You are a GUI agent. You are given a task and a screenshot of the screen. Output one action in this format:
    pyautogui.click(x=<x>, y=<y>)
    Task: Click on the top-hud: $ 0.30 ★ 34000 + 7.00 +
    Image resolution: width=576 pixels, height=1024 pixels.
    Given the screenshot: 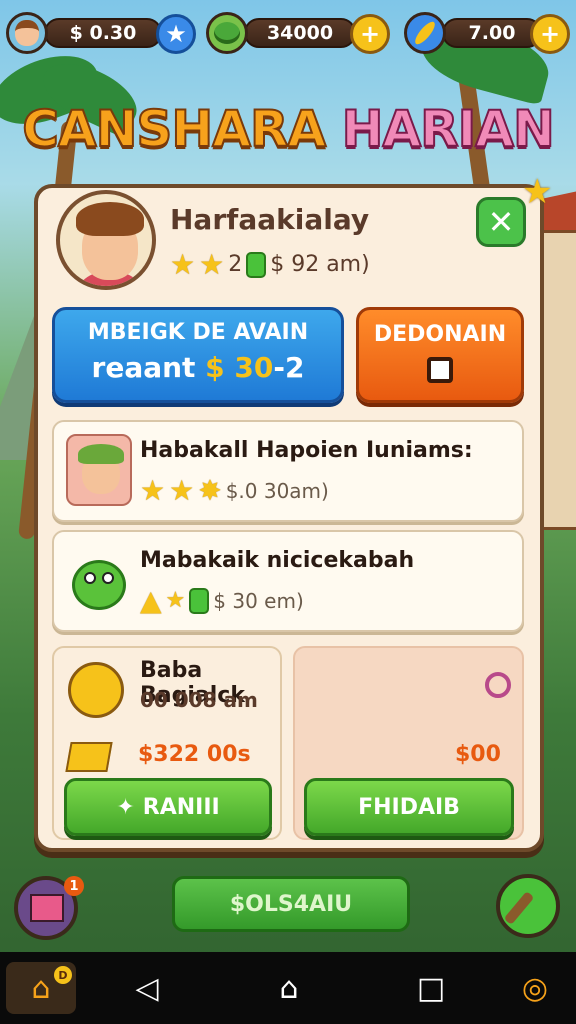 What is the action you would take?
    pyautogui.click(x=288, y=32)
    